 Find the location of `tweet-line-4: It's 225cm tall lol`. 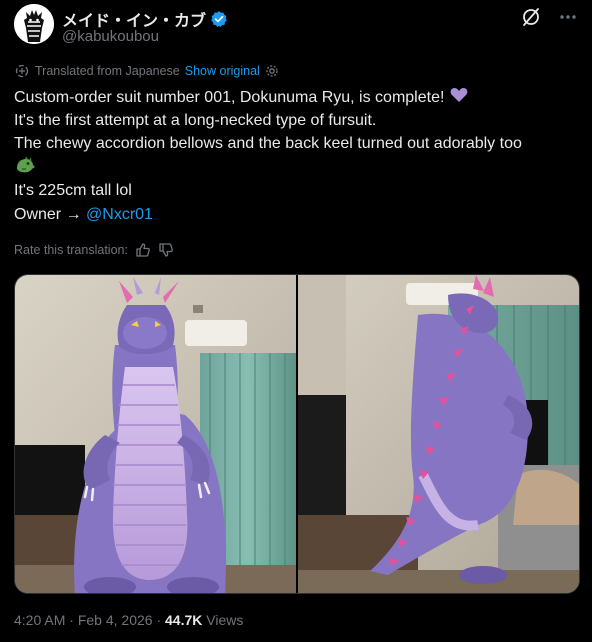

tweet-line-4: It's 225cm tall lol is located at coordinates (73, 190).